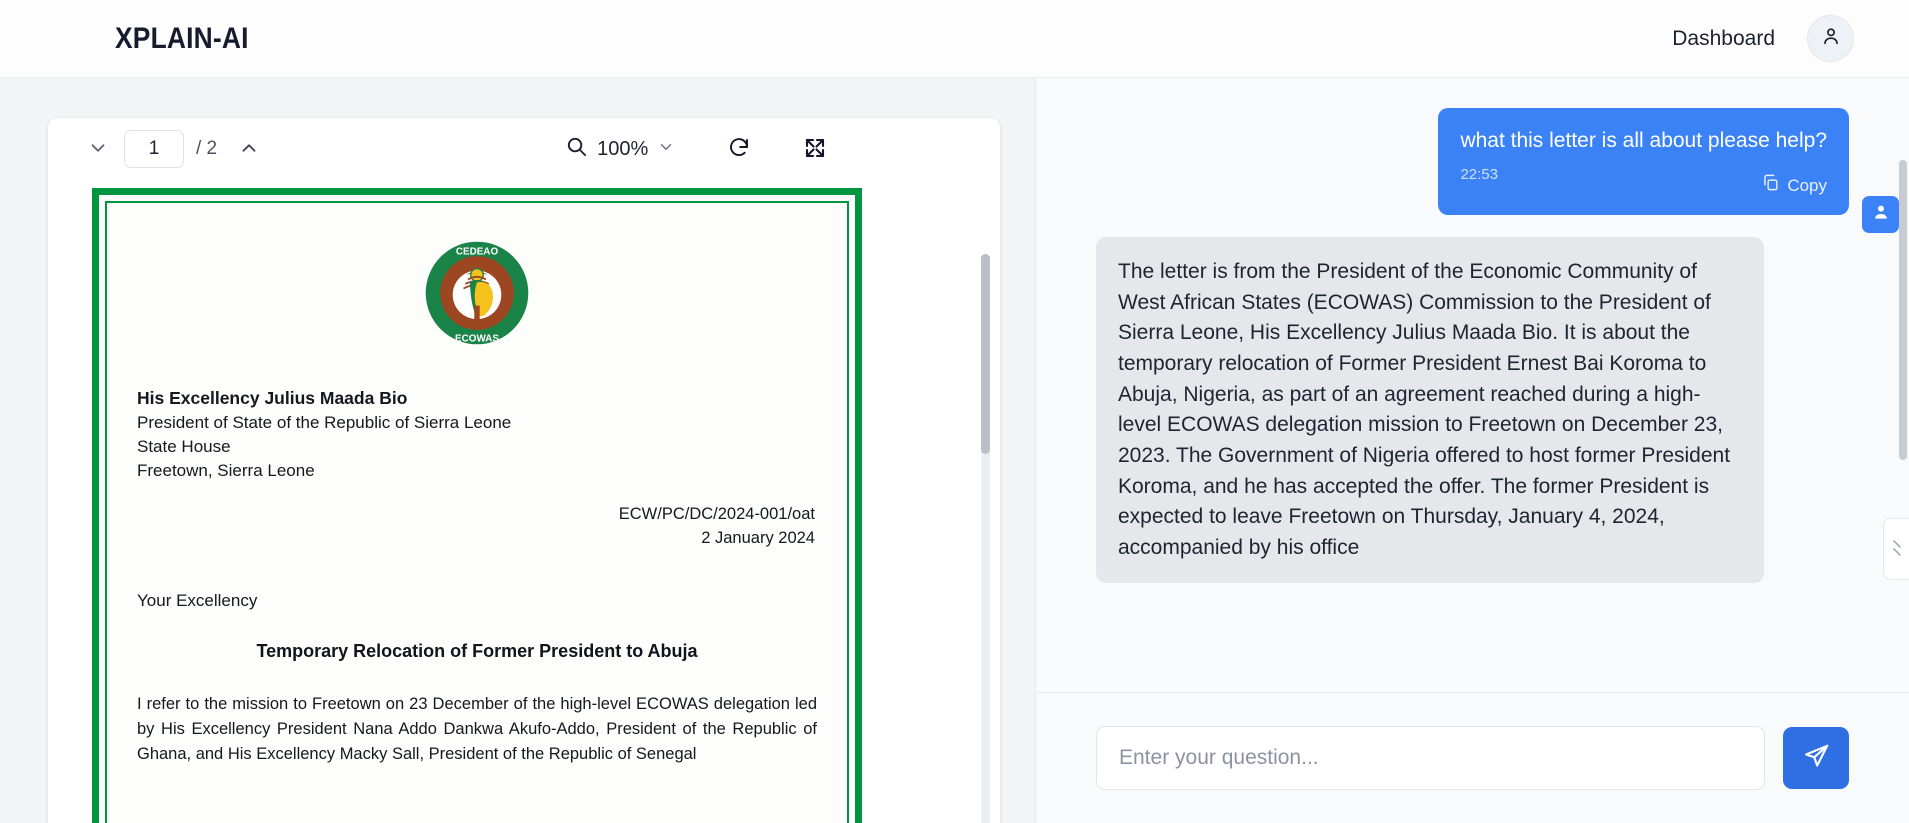 The image size is (1909, 823). Describe the element at coordinates (207, 148) in the screenshot. I see `page-total-label: / 2` at that location.